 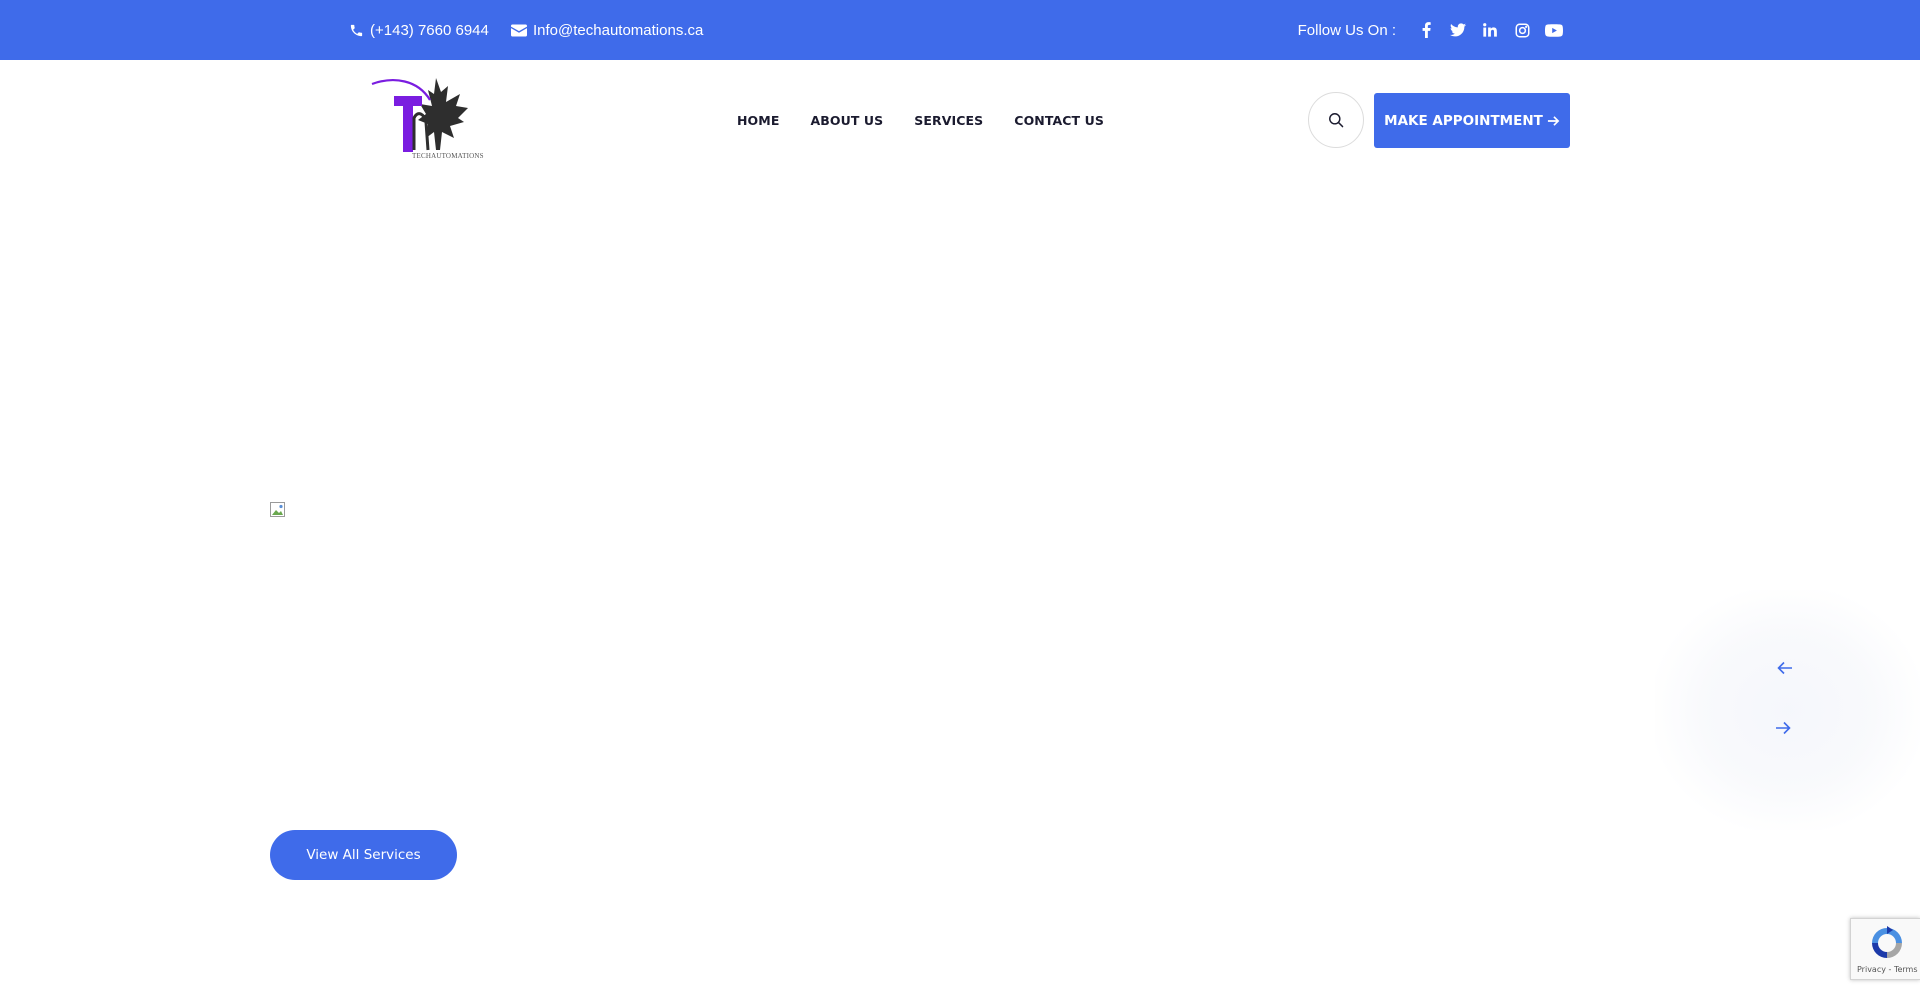 I want to click on twitter-icon, so click(x=1458, y=30).